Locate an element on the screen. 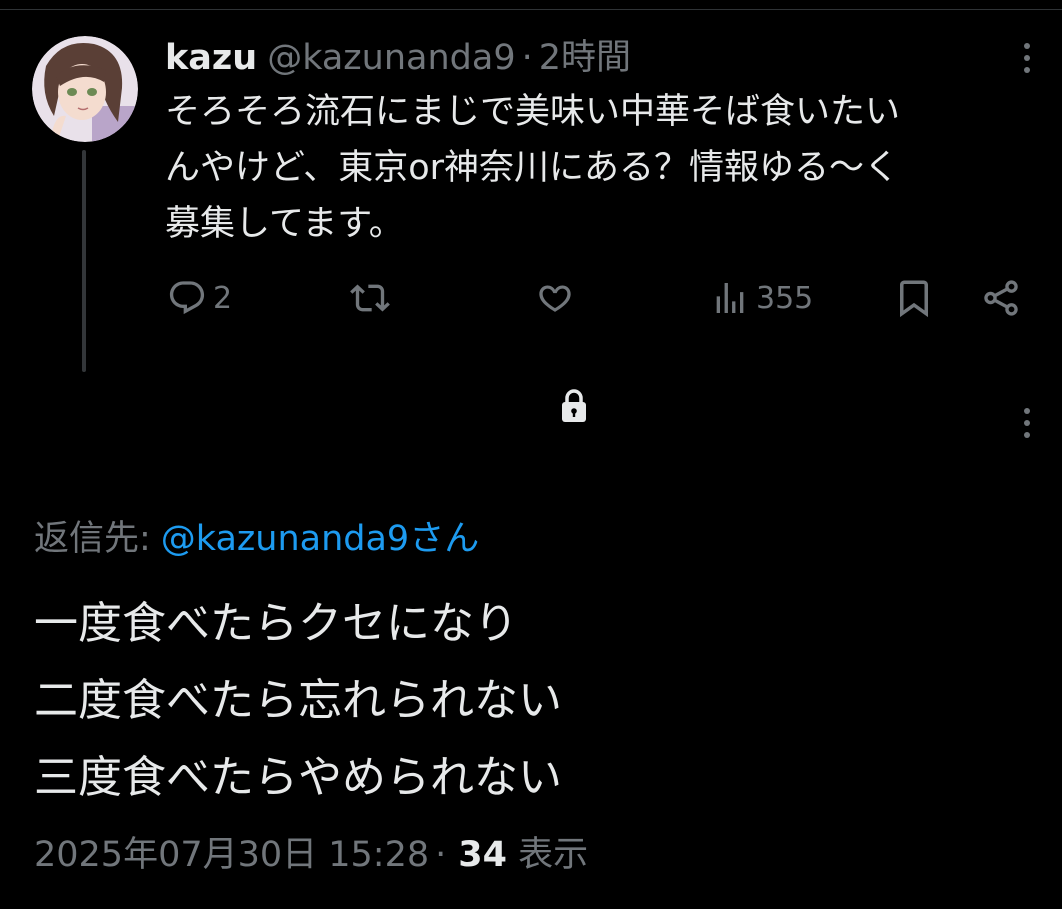  reply-button: 2 is located at coordinates (199, 298).